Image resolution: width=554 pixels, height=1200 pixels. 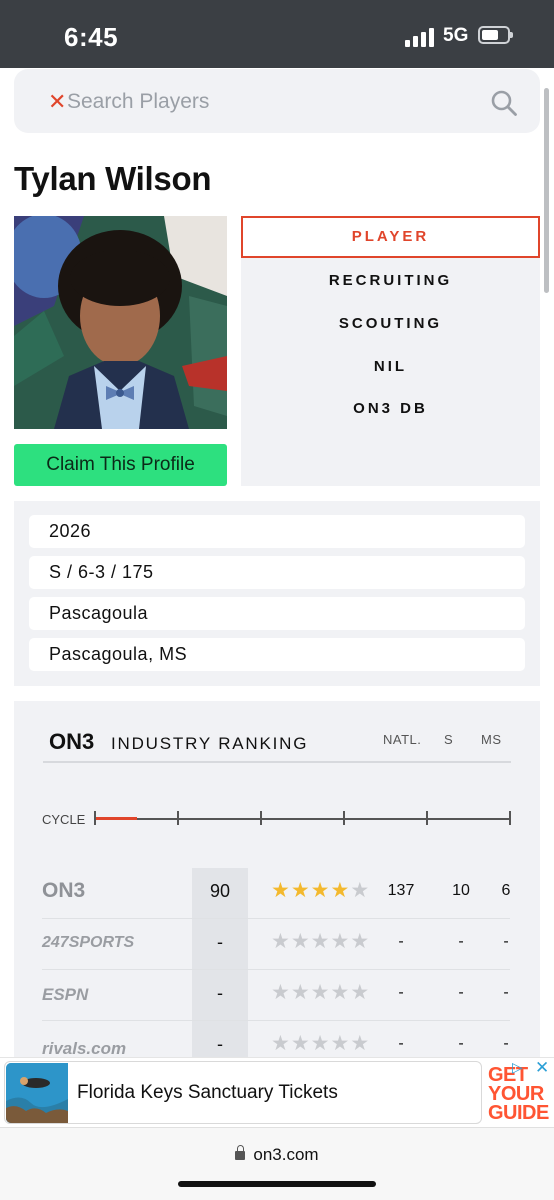 What do you see at coordinates (220, 891) in the screenshot?
I see `score: 90` at bounding box center [220, 891].